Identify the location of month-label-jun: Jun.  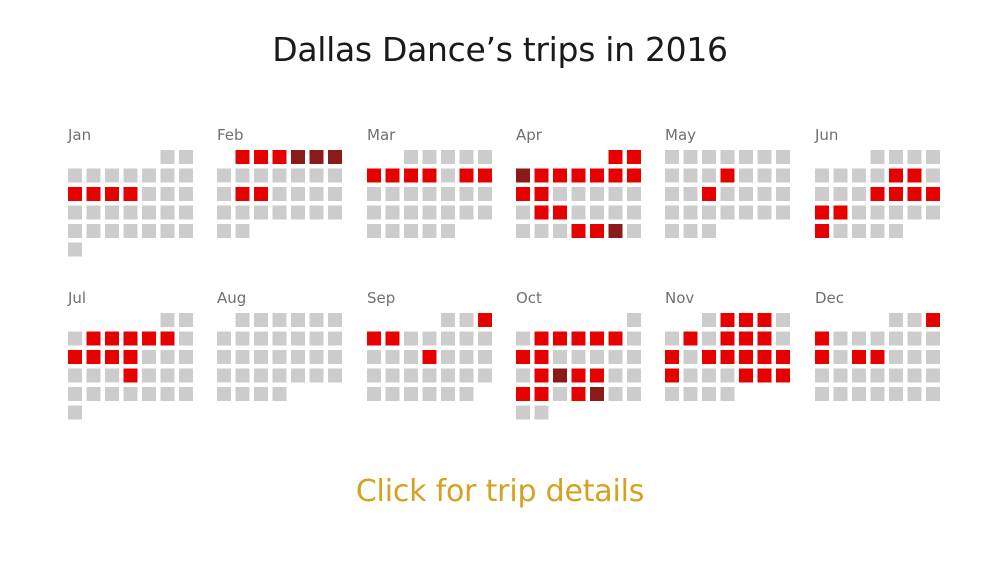
(826, 135).